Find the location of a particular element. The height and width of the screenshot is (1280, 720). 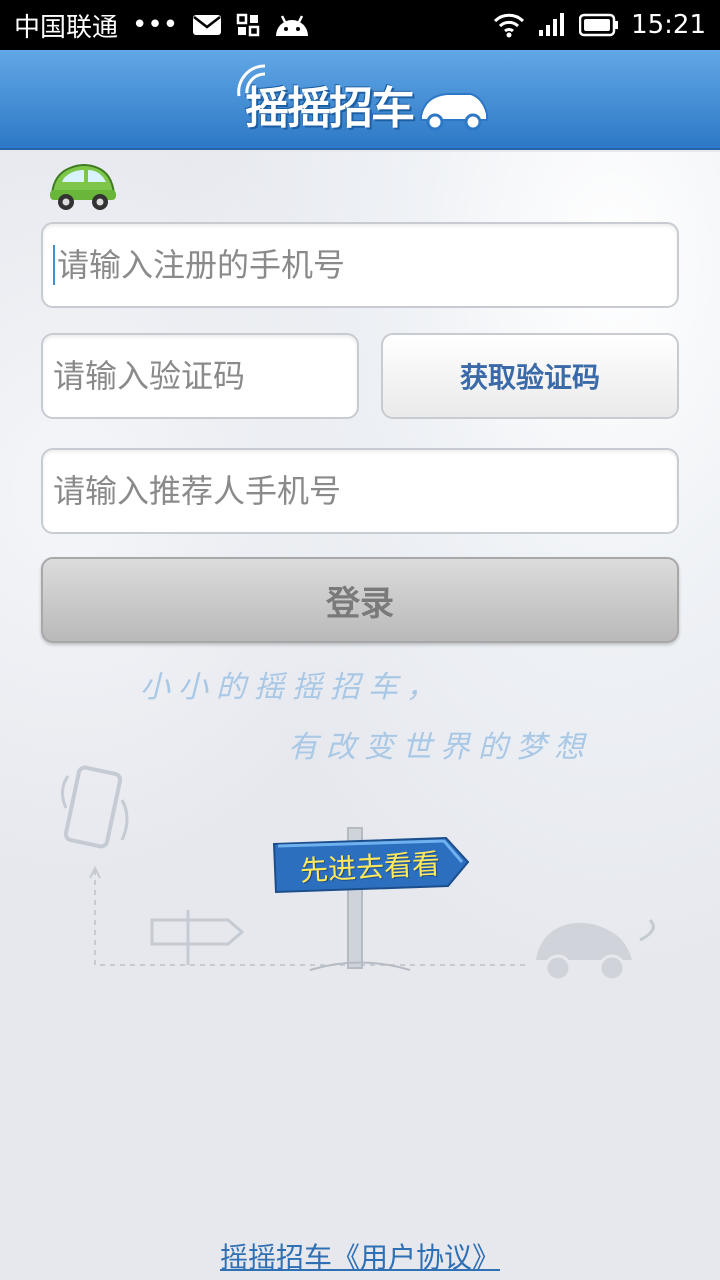

outline-car-icon is located at coordinates (595, 950).